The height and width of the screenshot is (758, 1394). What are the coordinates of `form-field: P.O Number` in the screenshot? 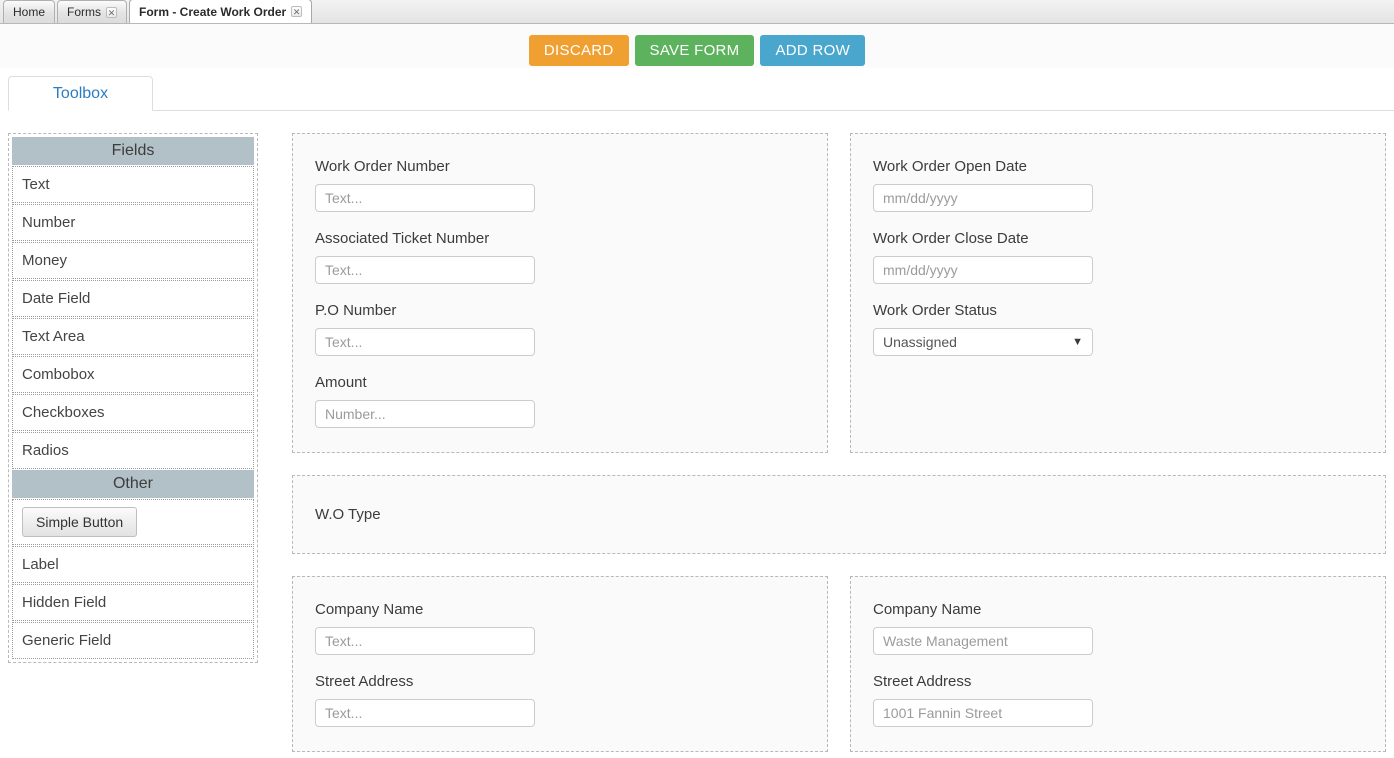 It's located at (560, 329).